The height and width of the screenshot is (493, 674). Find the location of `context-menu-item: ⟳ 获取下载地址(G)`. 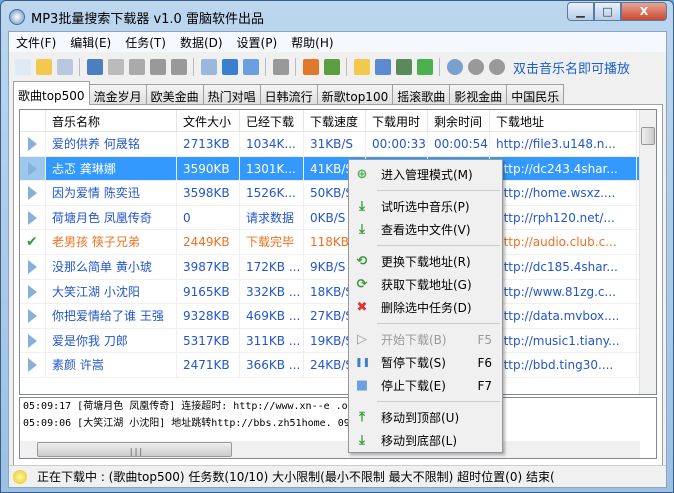

context-menu-item: ⟳ 获取下载地址(G) is located at coordinates (425, 284).